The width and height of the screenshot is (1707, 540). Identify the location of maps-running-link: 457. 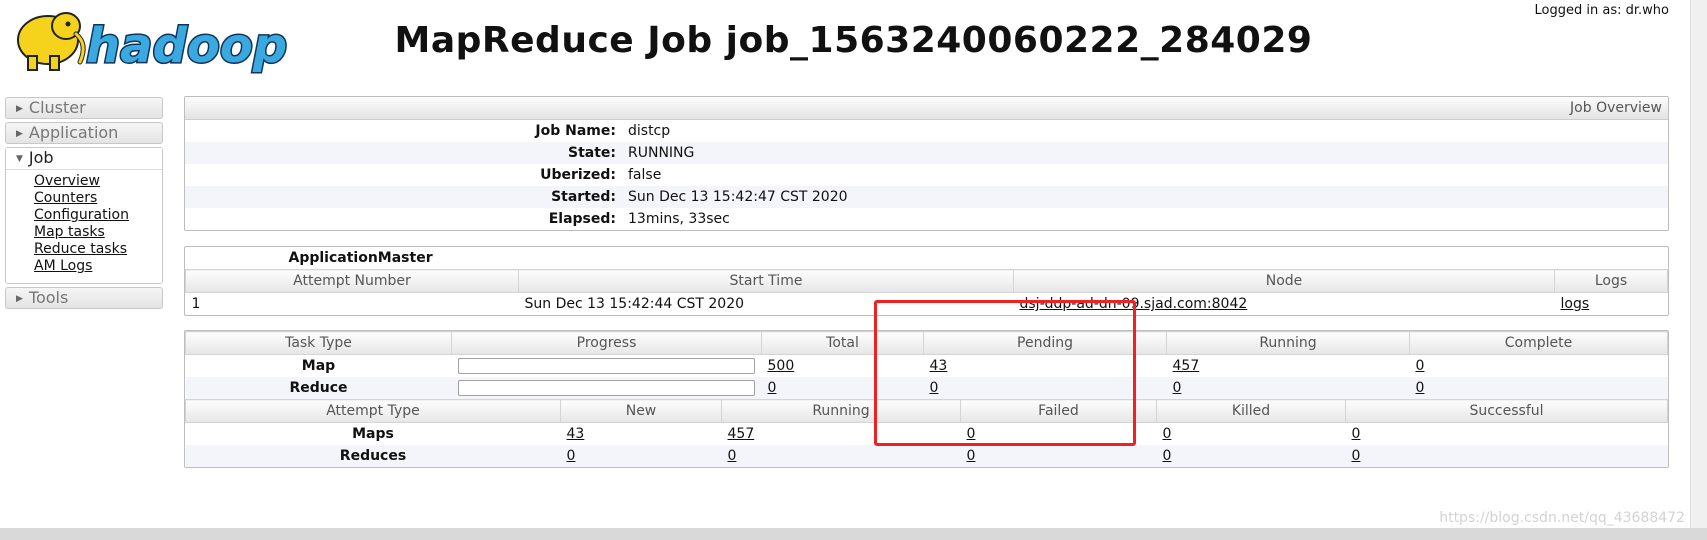
(741, 434).